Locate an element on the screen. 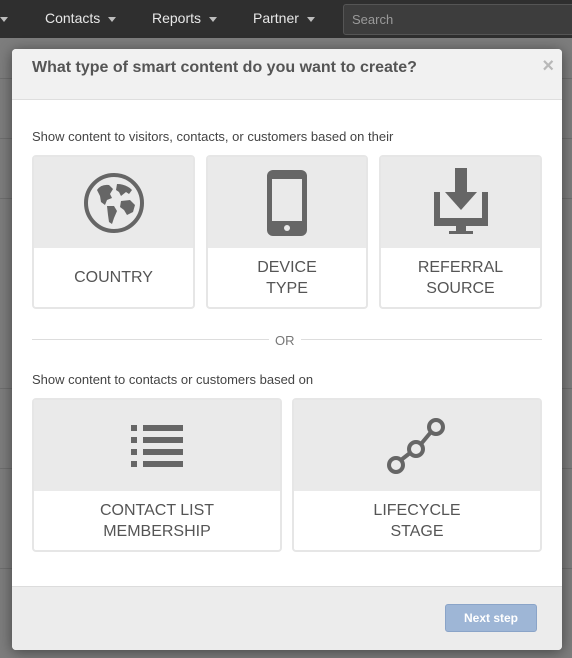  top-navigation: Contacts Reports Partner Search is located at coordinates (286, 19).